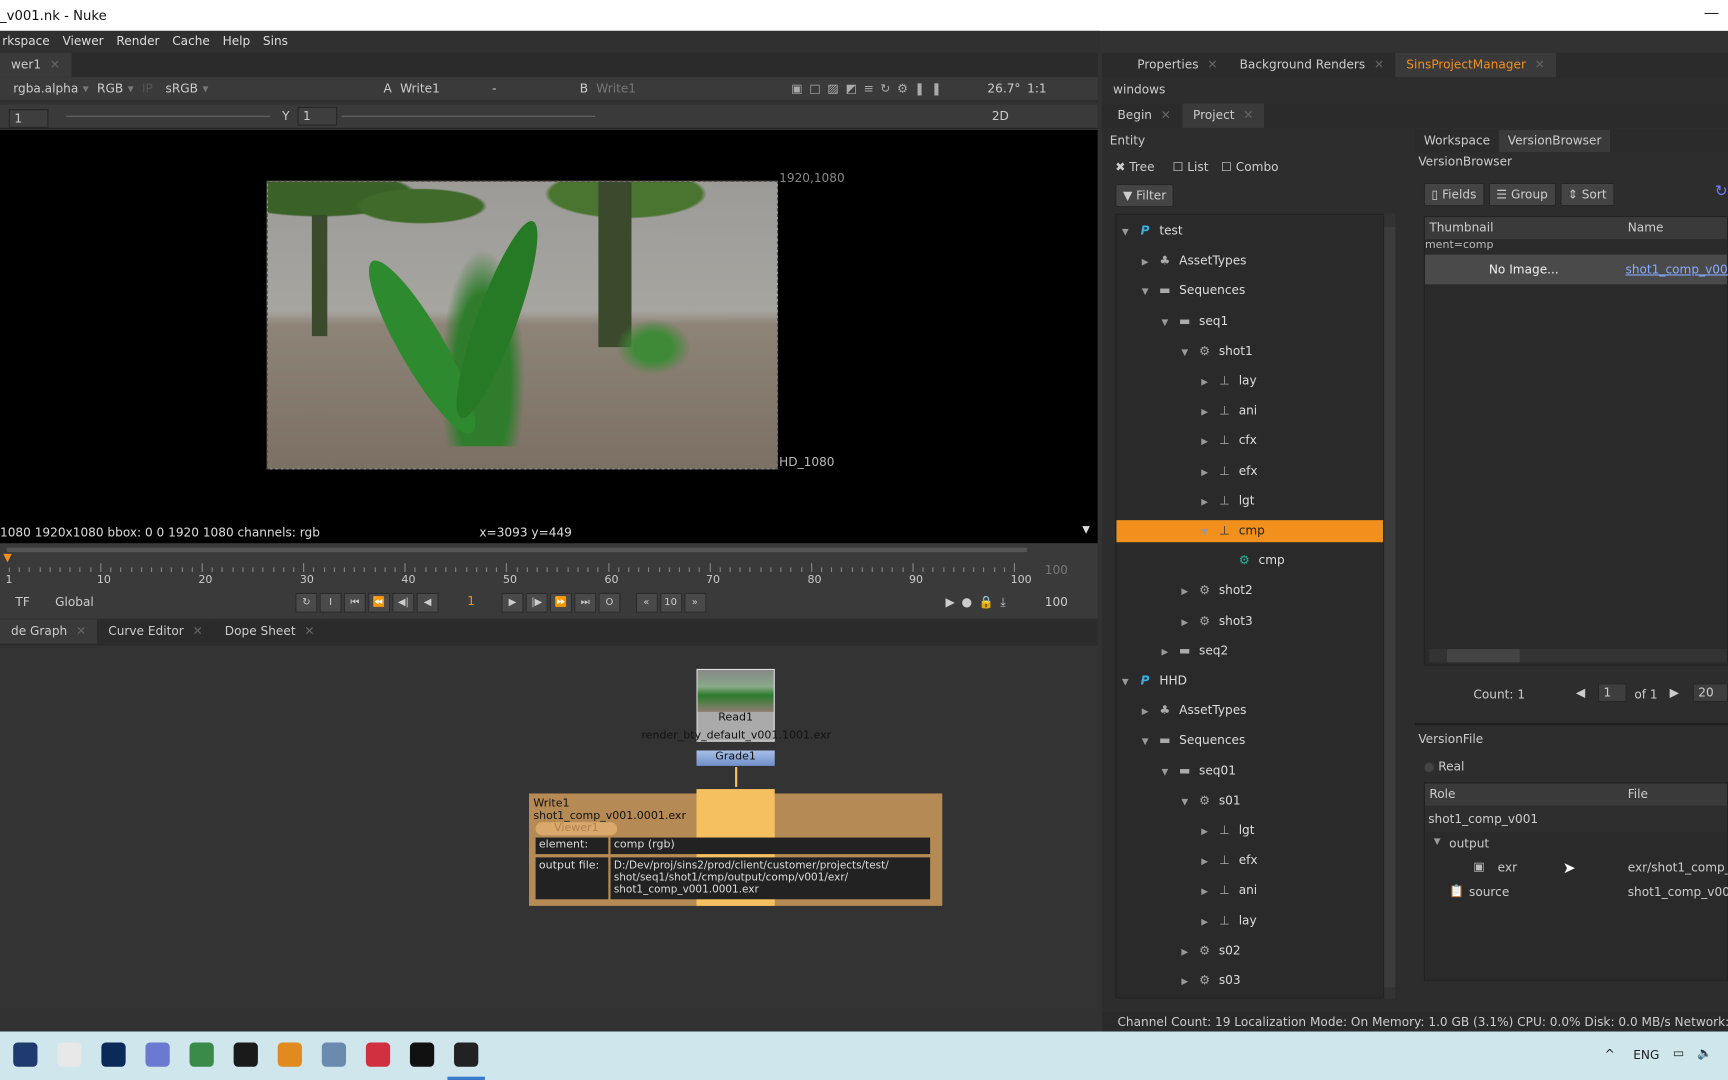  I want to click on column-thumbnail: Thumbnail, so click(1461, 227).